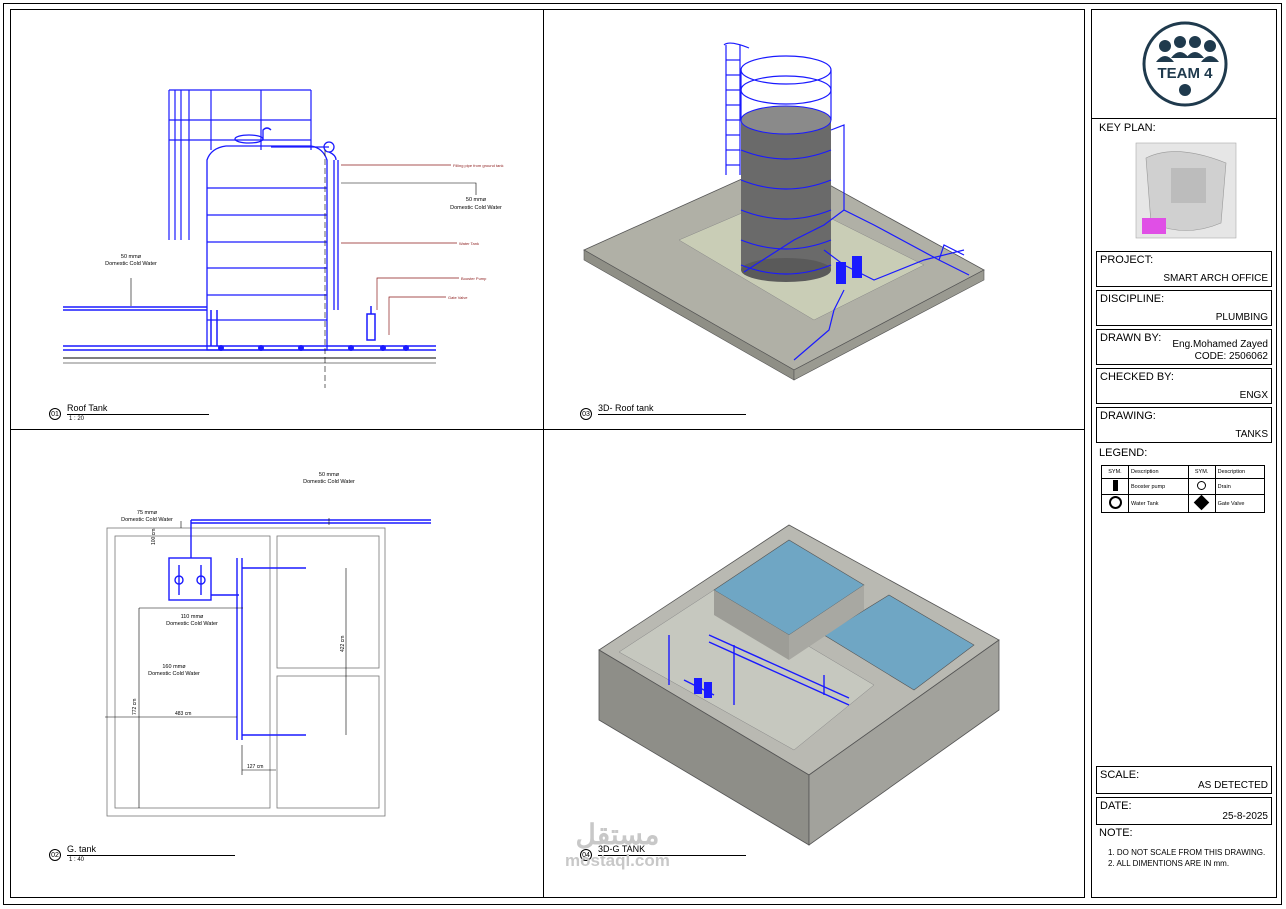 Image resolution: width=1286 pixels, height=909 pixels. What do you see at coordinates (1253, 395) in the screenshot?
I see `checked-by-value: ENGX` at bounding box center [1253, 395].